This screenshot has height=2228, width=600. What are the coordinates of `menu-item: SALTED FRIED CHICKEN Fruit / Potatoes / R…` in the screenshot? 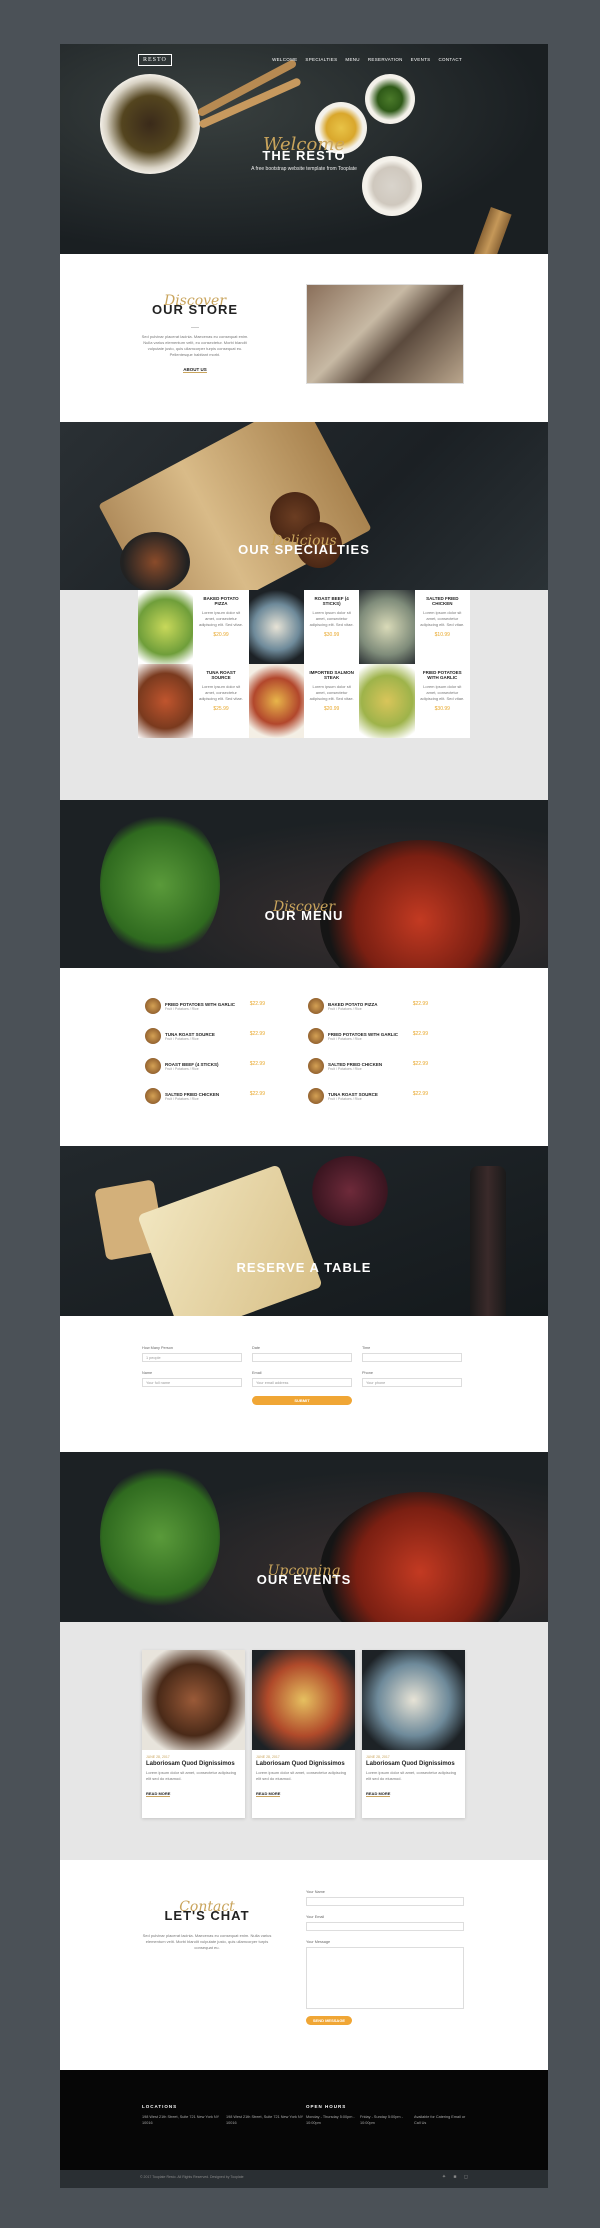 It's located at (368, 1066).